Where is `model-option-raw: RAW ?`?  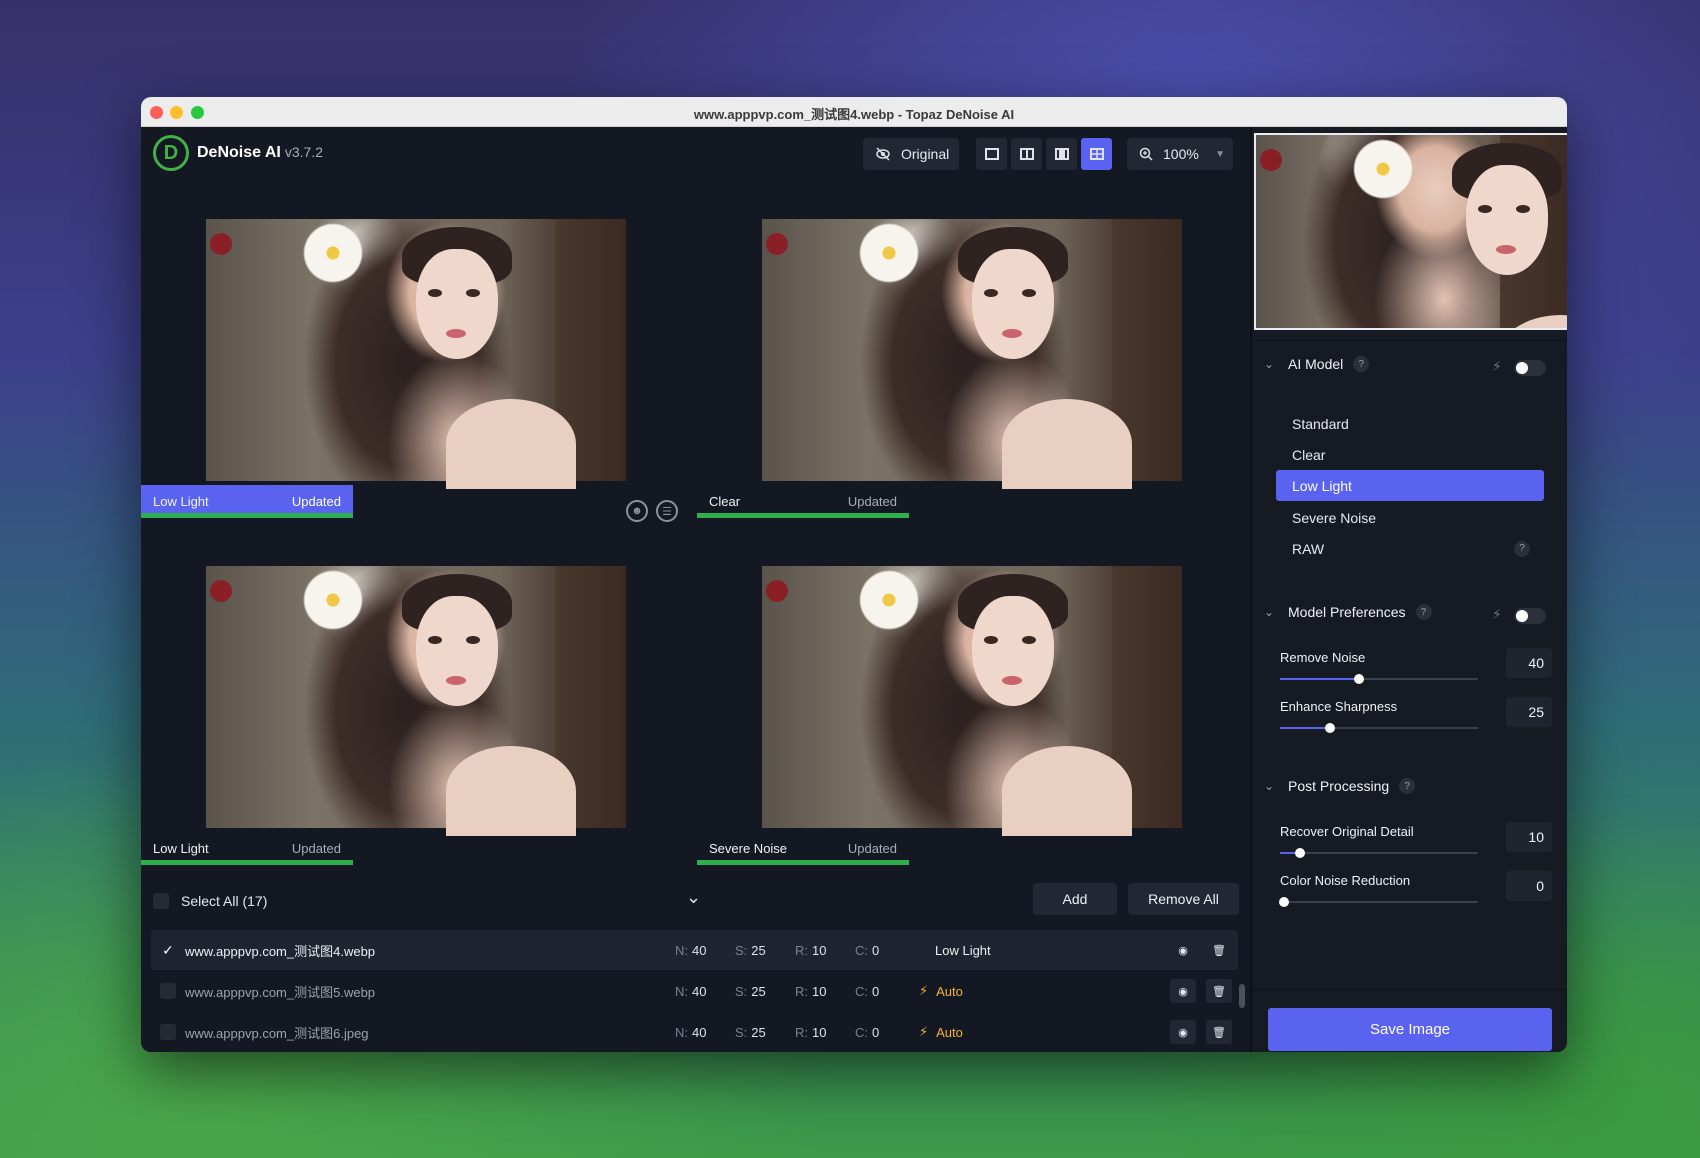 model-option-raw: RAW ? is located at coordinates (1410, 548).